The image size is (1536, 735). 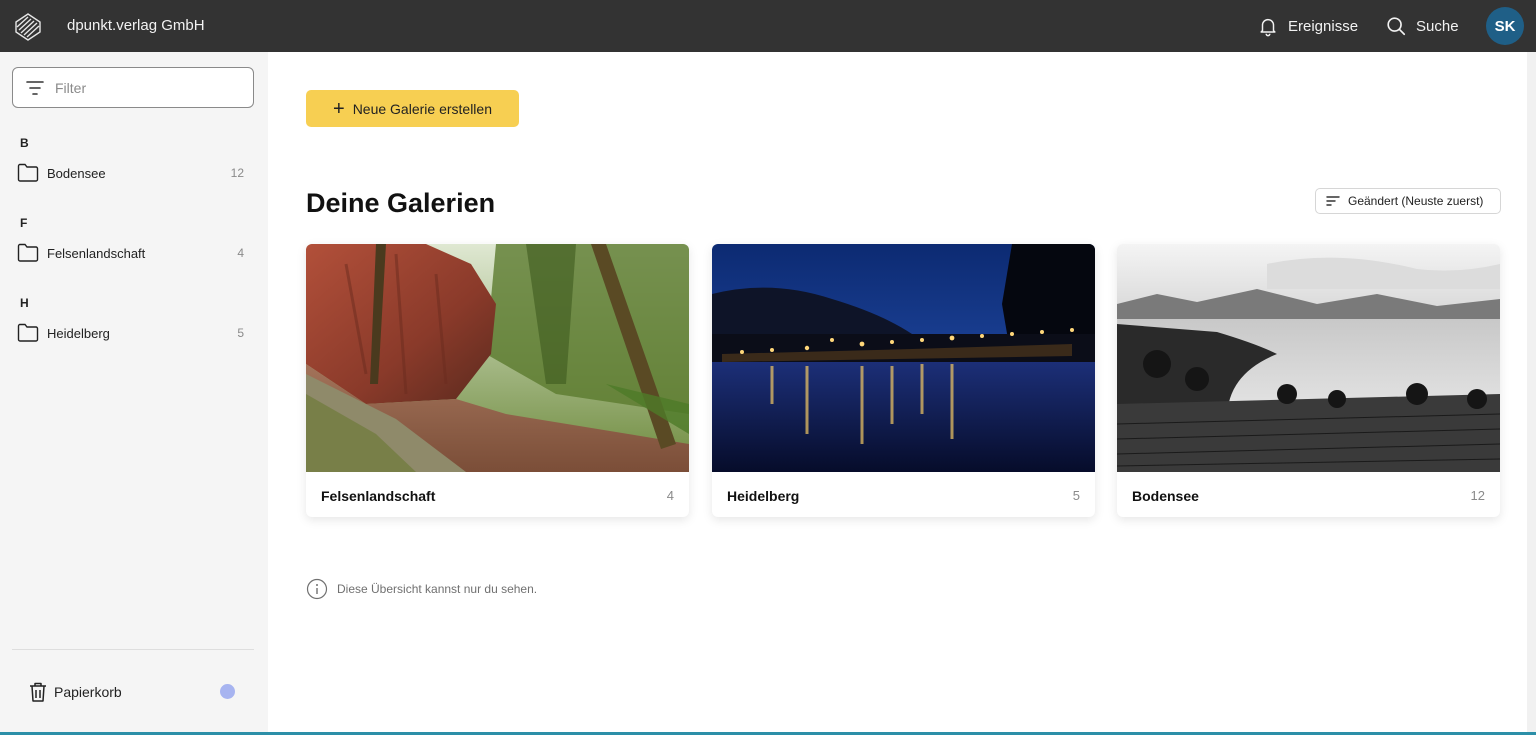 What do you see at coordinates (24, 303) in the screenshot?
I see `group-letter-h: H` at bounding box center [24, 303].